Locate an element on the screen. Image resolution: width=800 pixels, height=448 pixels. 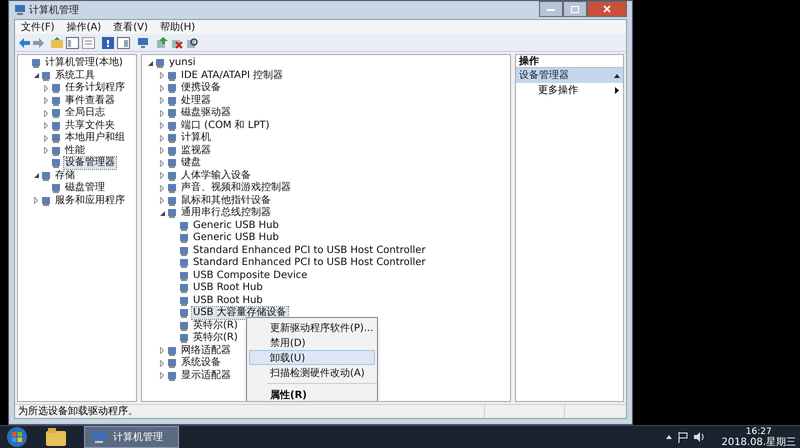
tree-item: 系统工具 is located at coordinates (75, 76).